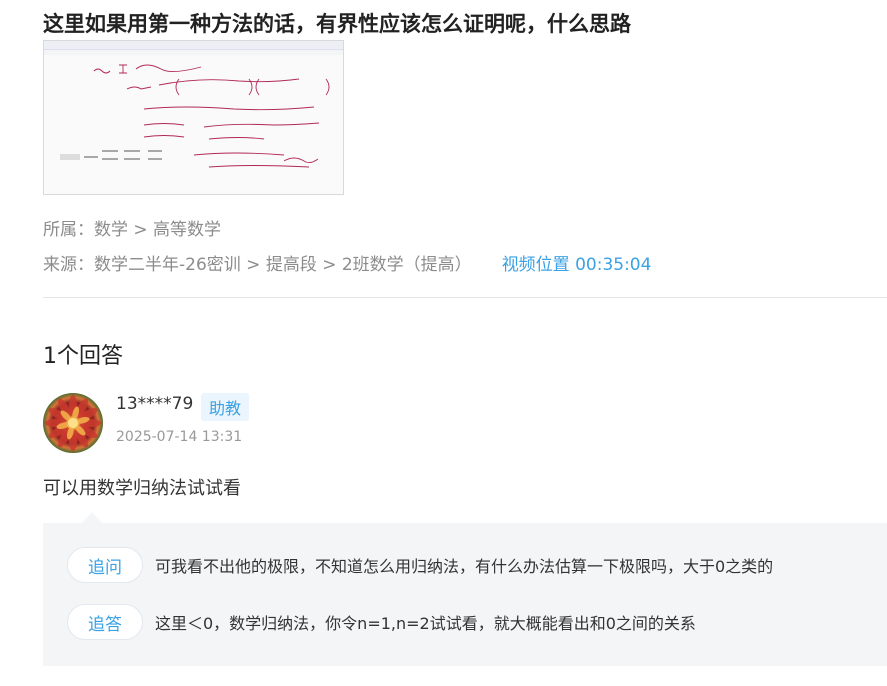  What do you see at coordinates (283, 265) in the screenshot?
I see `source-value: 数学二半年-26密训 > 提高段 > 2班数学（提高）` at bounding box center [283, 265].